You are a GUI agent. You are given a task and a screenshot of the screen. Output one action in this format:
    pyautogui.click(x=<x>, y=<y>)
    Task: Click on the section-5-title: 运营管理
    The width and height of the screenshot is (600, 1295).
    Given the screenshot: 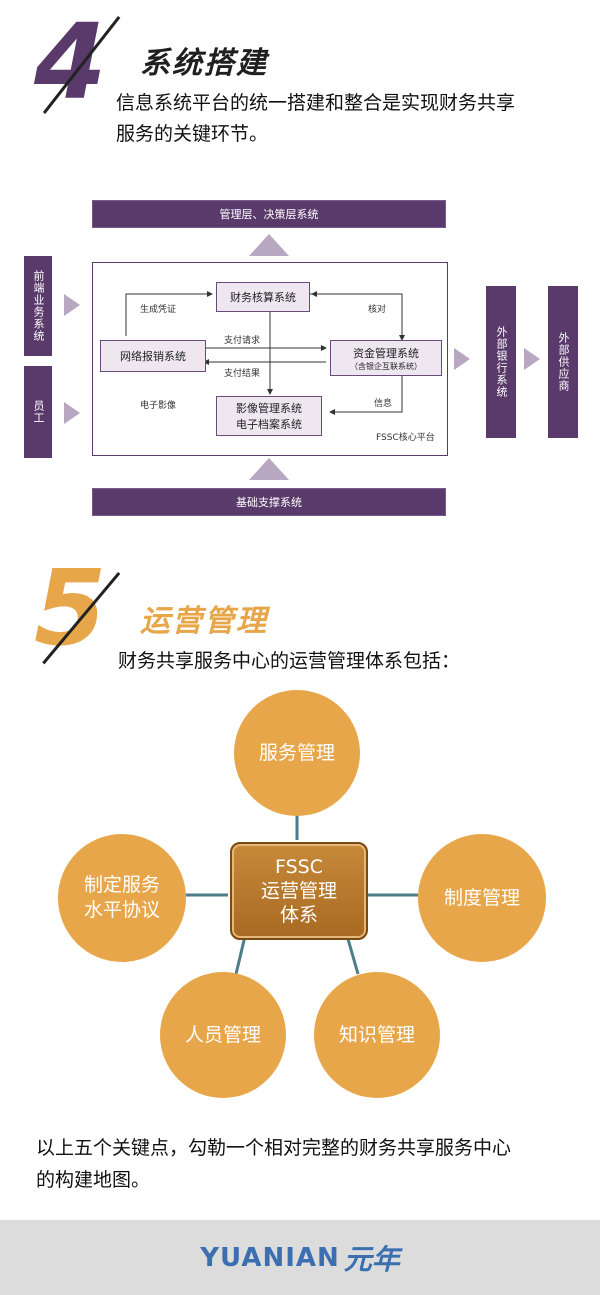 What is the action you would take?
    pyautogui.click(x=204, y=621)
    